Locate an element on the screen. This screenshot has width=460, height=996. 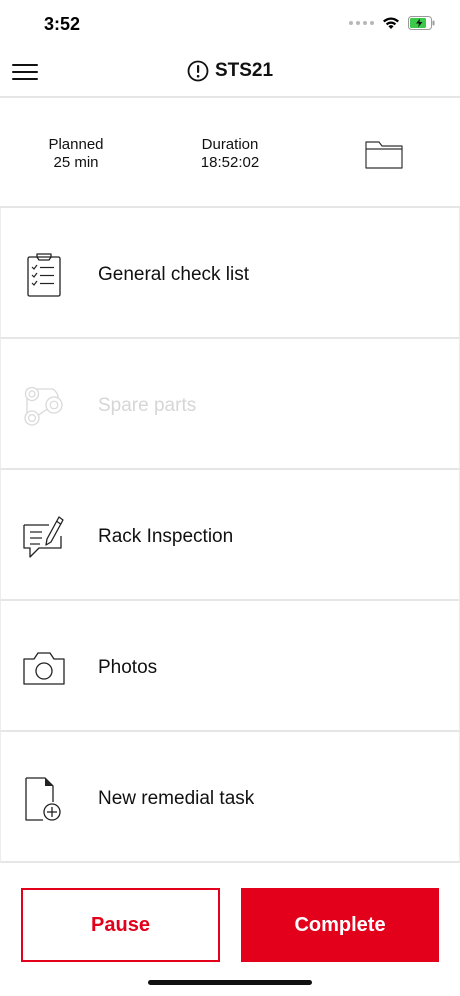
task-item-new-remedial-task: New remedial task is located at coordinates (230, 797).